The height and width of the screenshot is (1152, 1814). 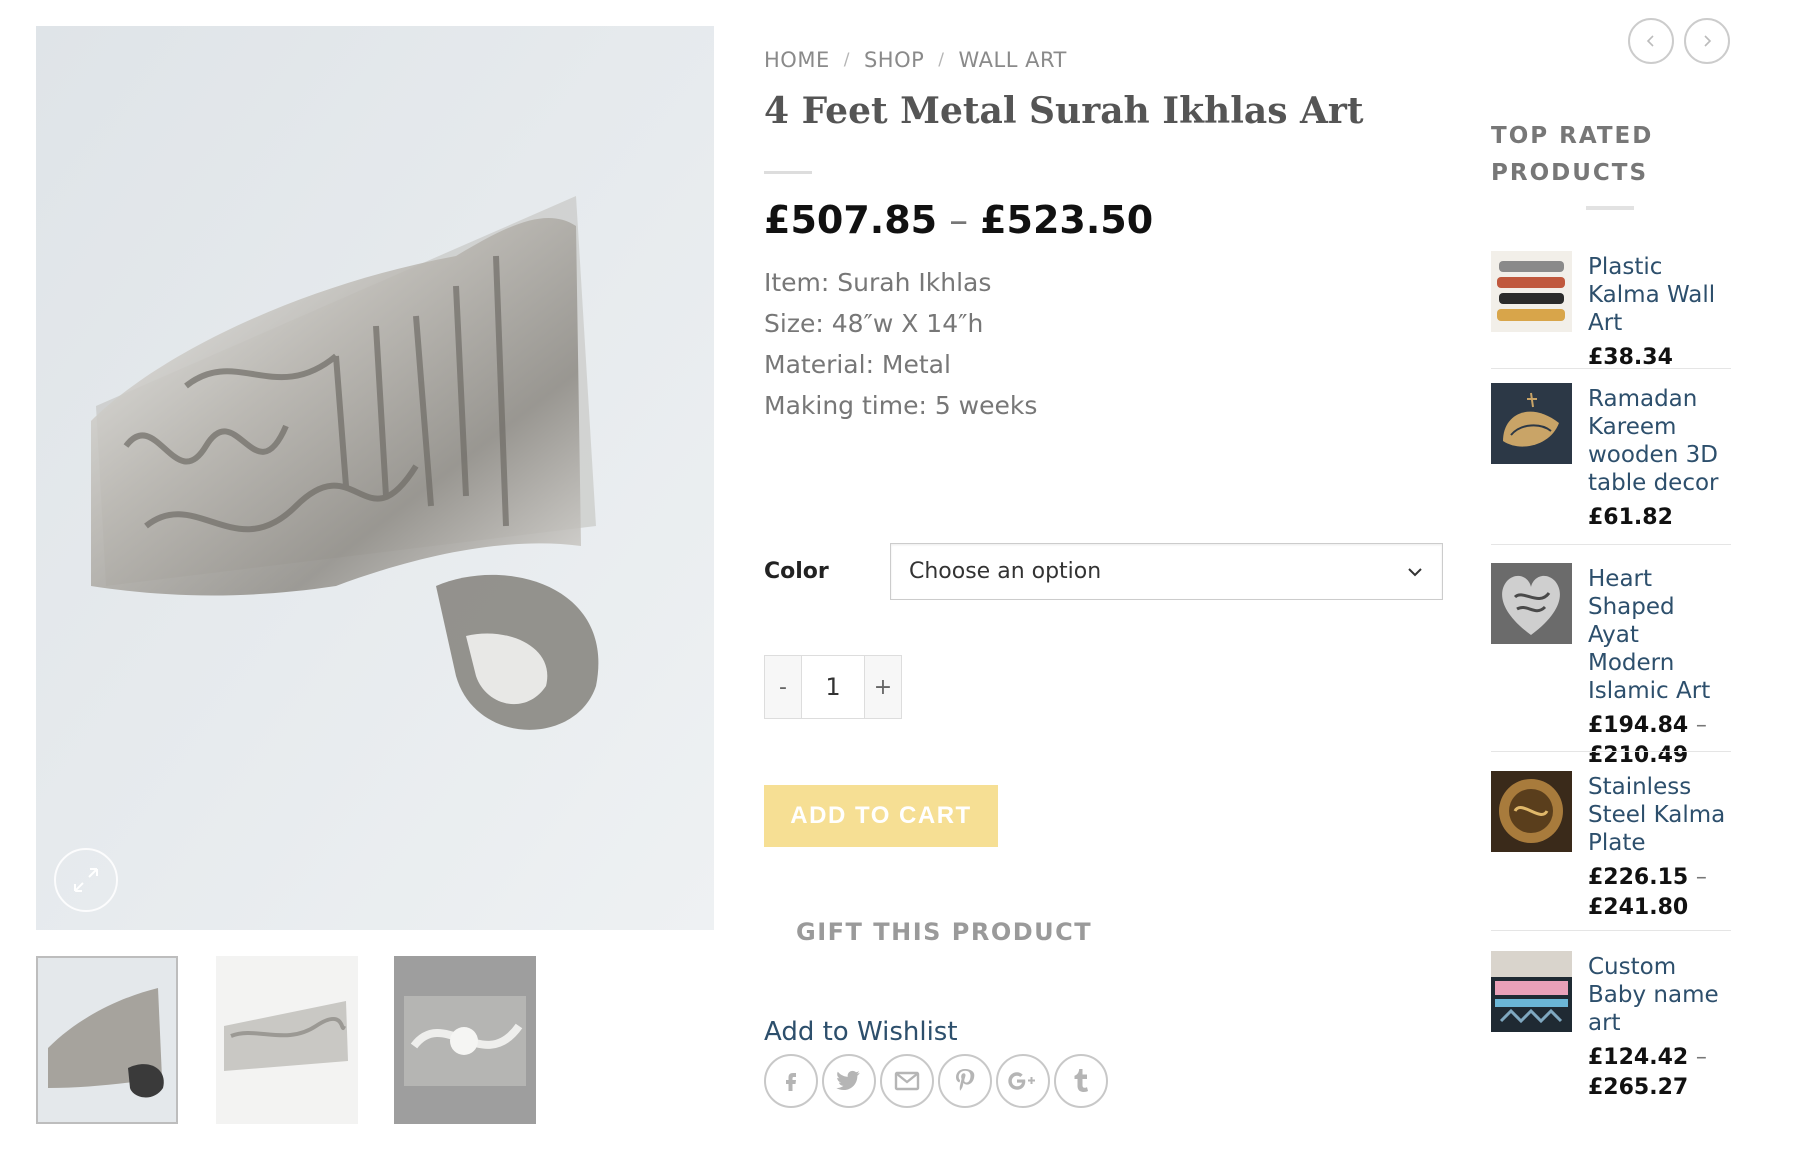 What do you see at coordinates (1005, 571) in the screenshot?
I see `color-select-value: Choose an option` at bounding box center [1005, 571].